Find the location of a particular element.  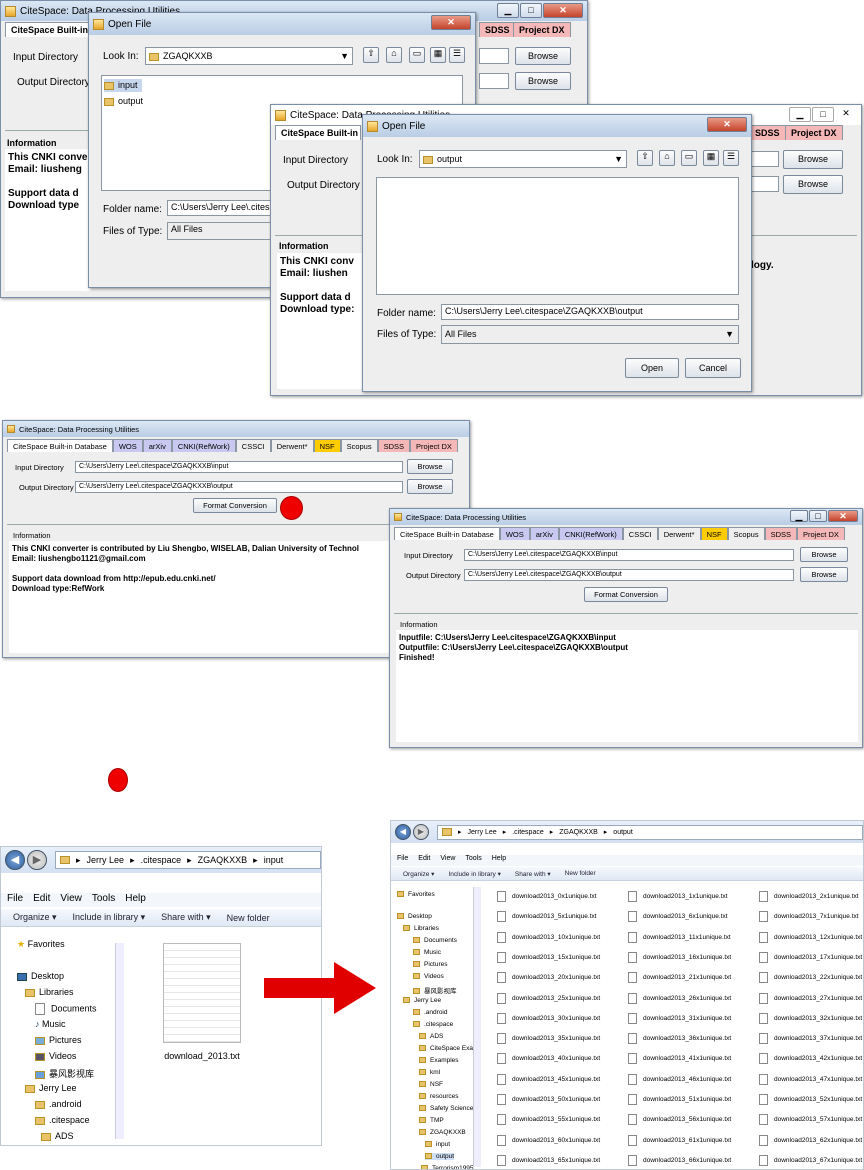

home-folder-icon: ⌂ is located at coordinates (394, 55).